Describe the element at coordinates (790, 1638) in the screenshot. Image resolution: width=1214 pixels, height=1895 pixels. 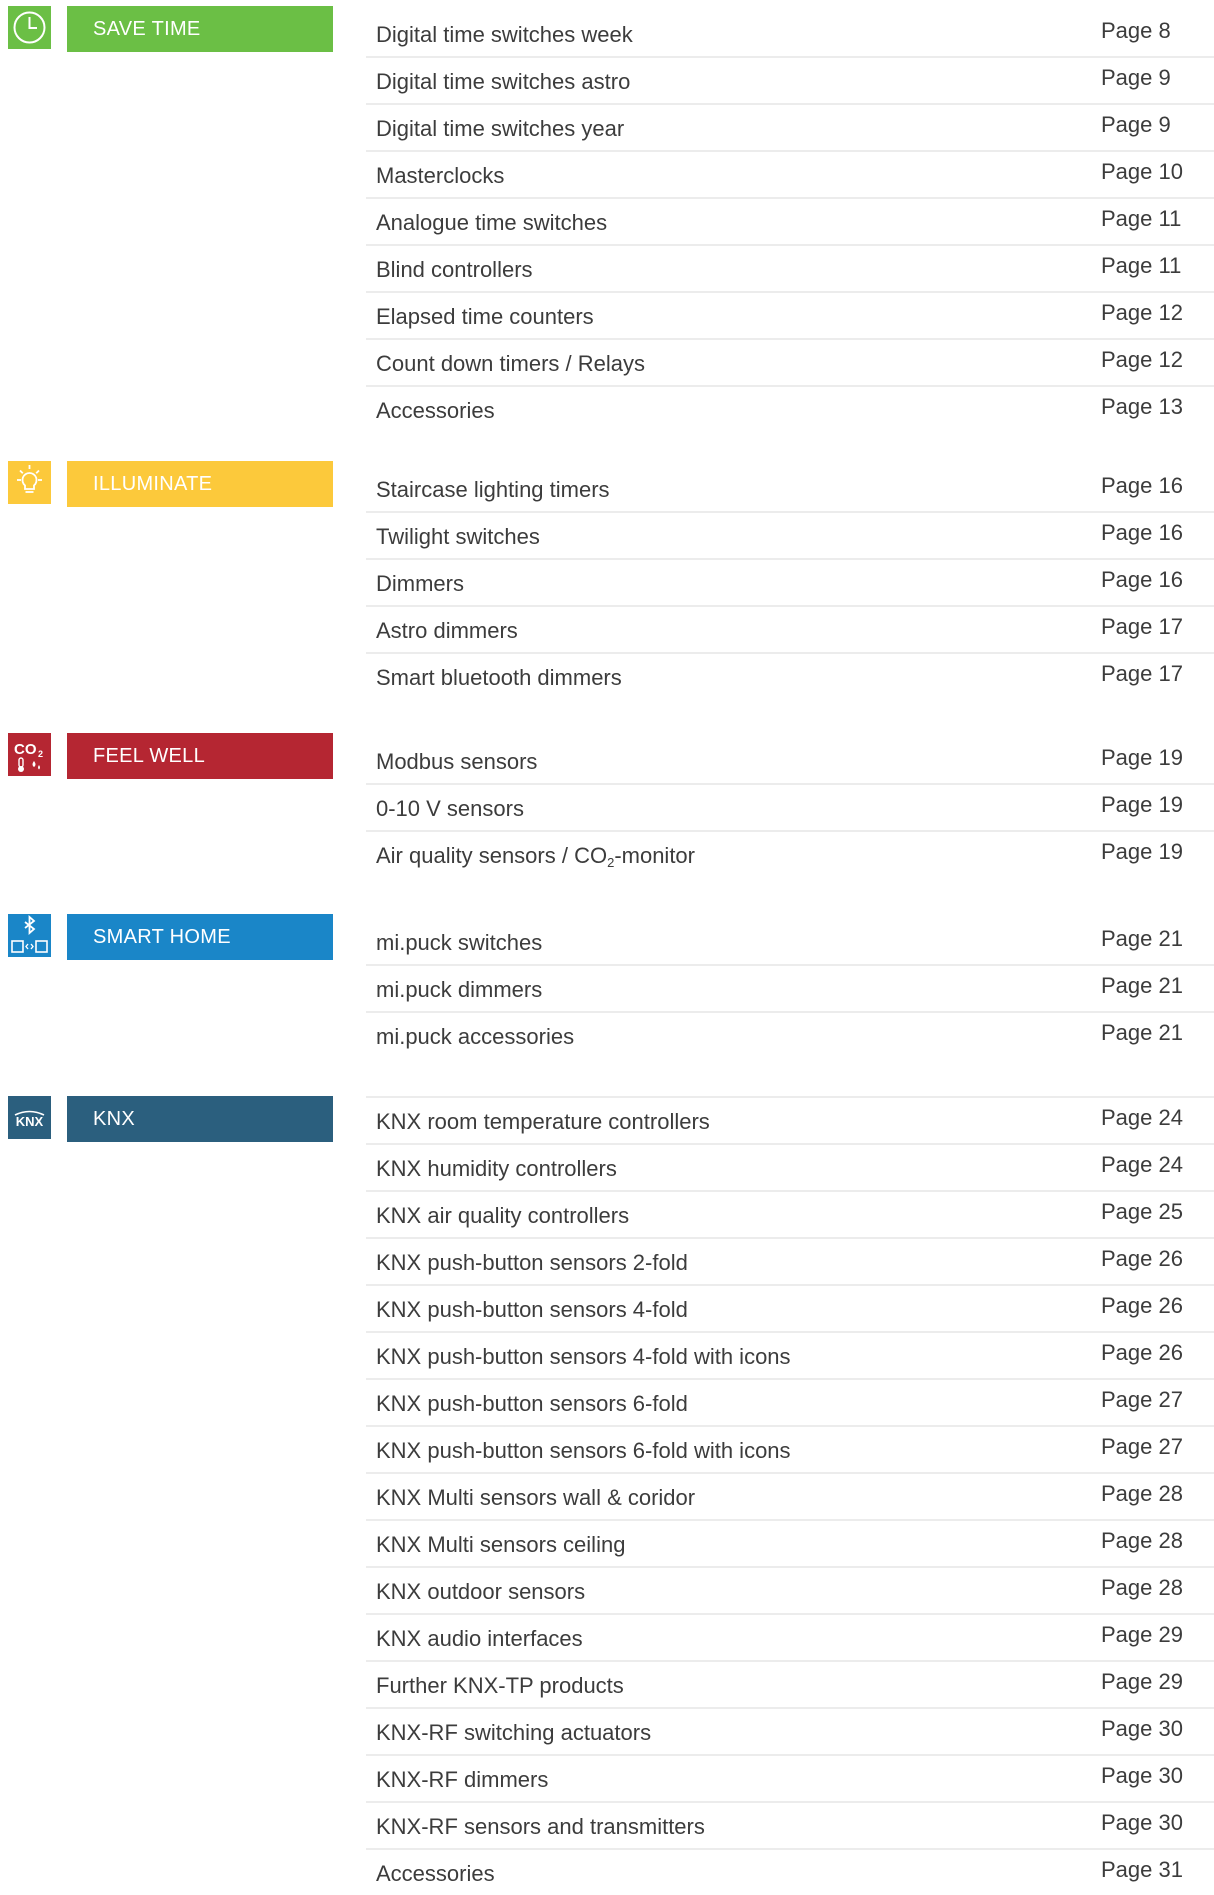
I see `toc-row: KNX audio interfaces Page 29` at that location.